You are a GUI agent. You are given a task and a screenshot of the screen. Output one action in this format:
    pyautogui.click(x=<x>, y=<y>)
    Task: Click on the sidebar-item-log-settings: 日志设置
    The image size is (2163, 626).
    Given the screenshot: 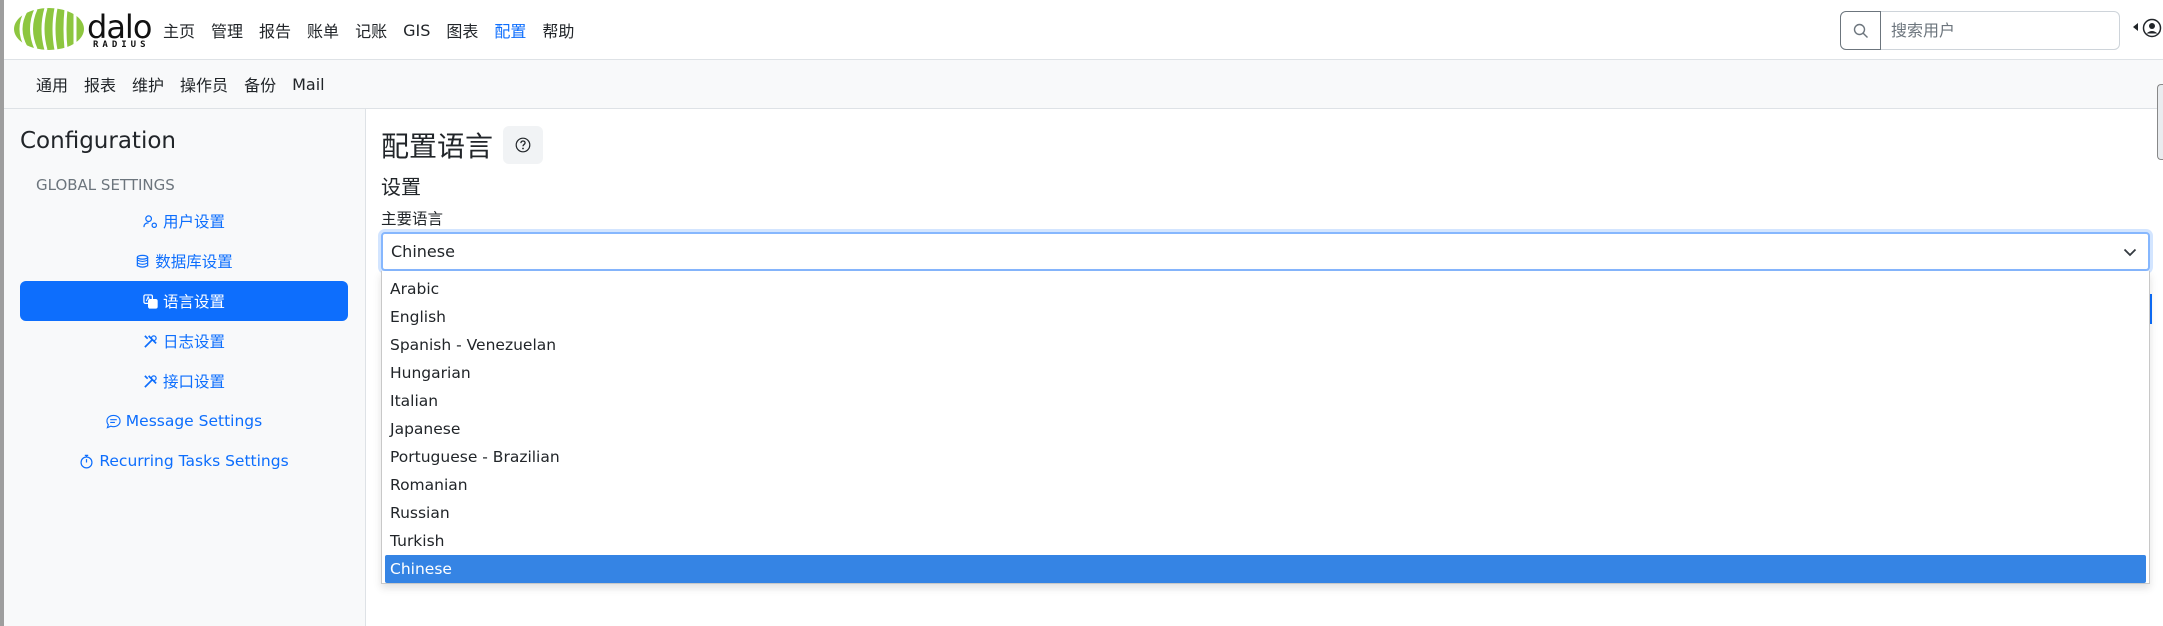 What is the action you would take?
    pyautogui.click(x=184, y=341)
    